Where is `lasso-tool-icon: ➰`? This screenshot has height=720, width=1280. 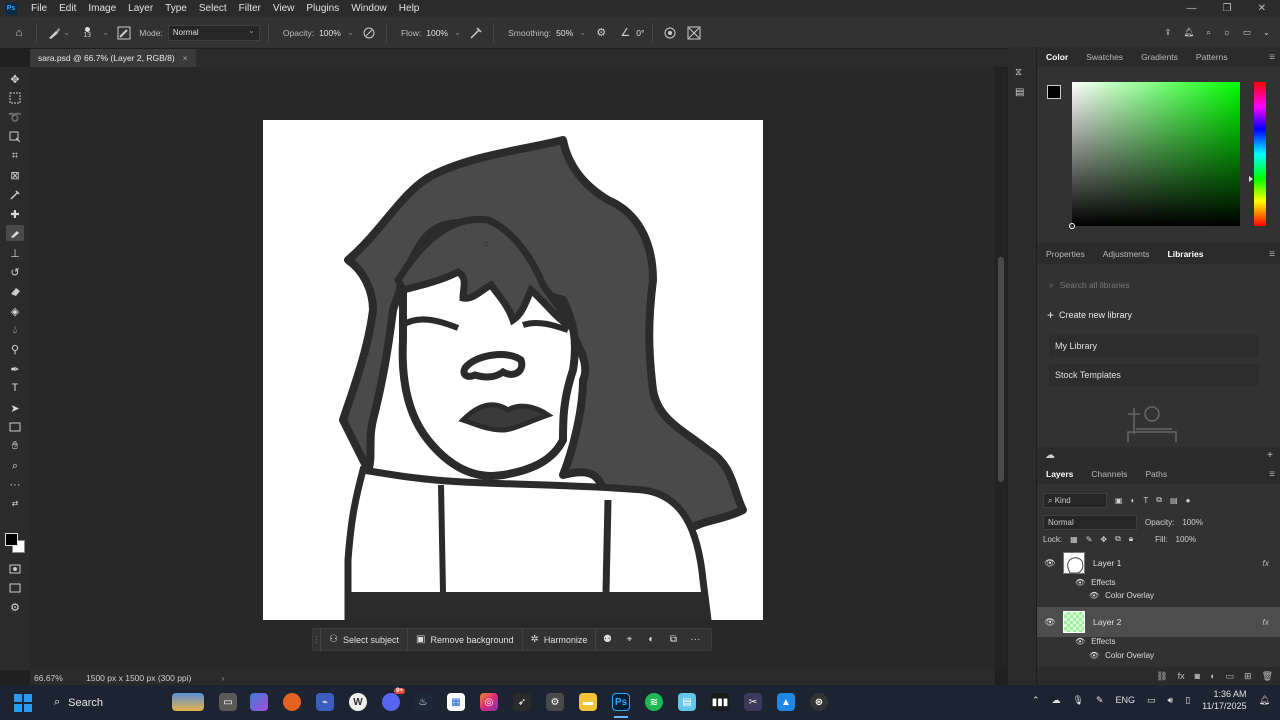 lasso-tool-icon: ➰ is located at coordinates (15, 117).